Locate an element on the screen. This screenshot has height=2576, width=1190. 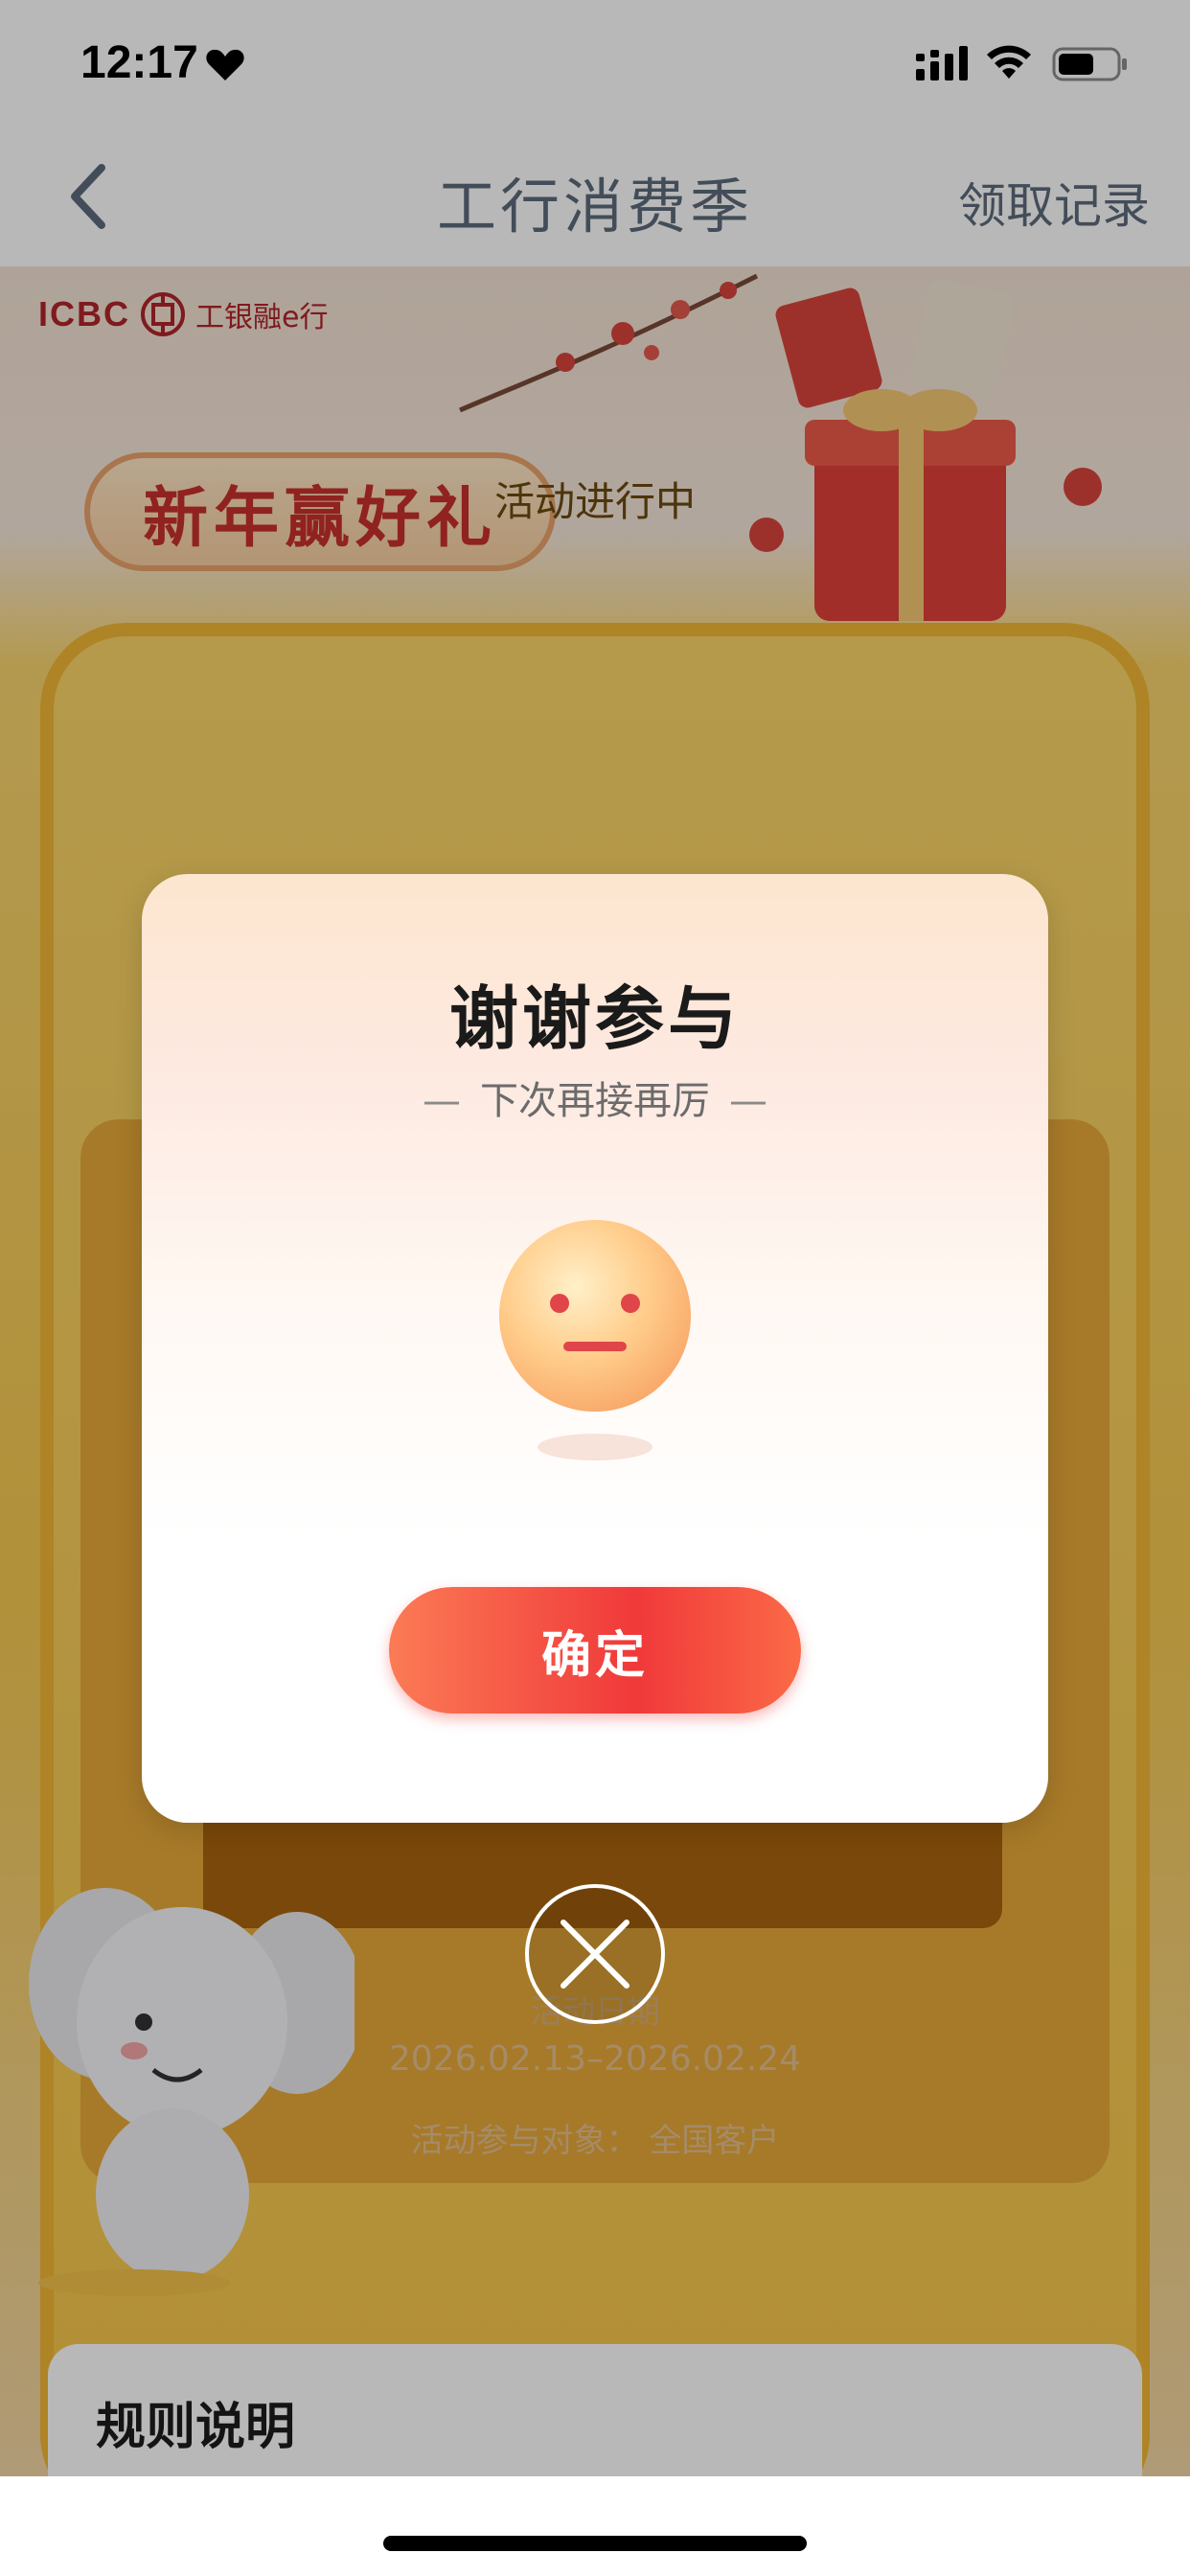
neutral-face-icon is located at coordinates (595, 1340).